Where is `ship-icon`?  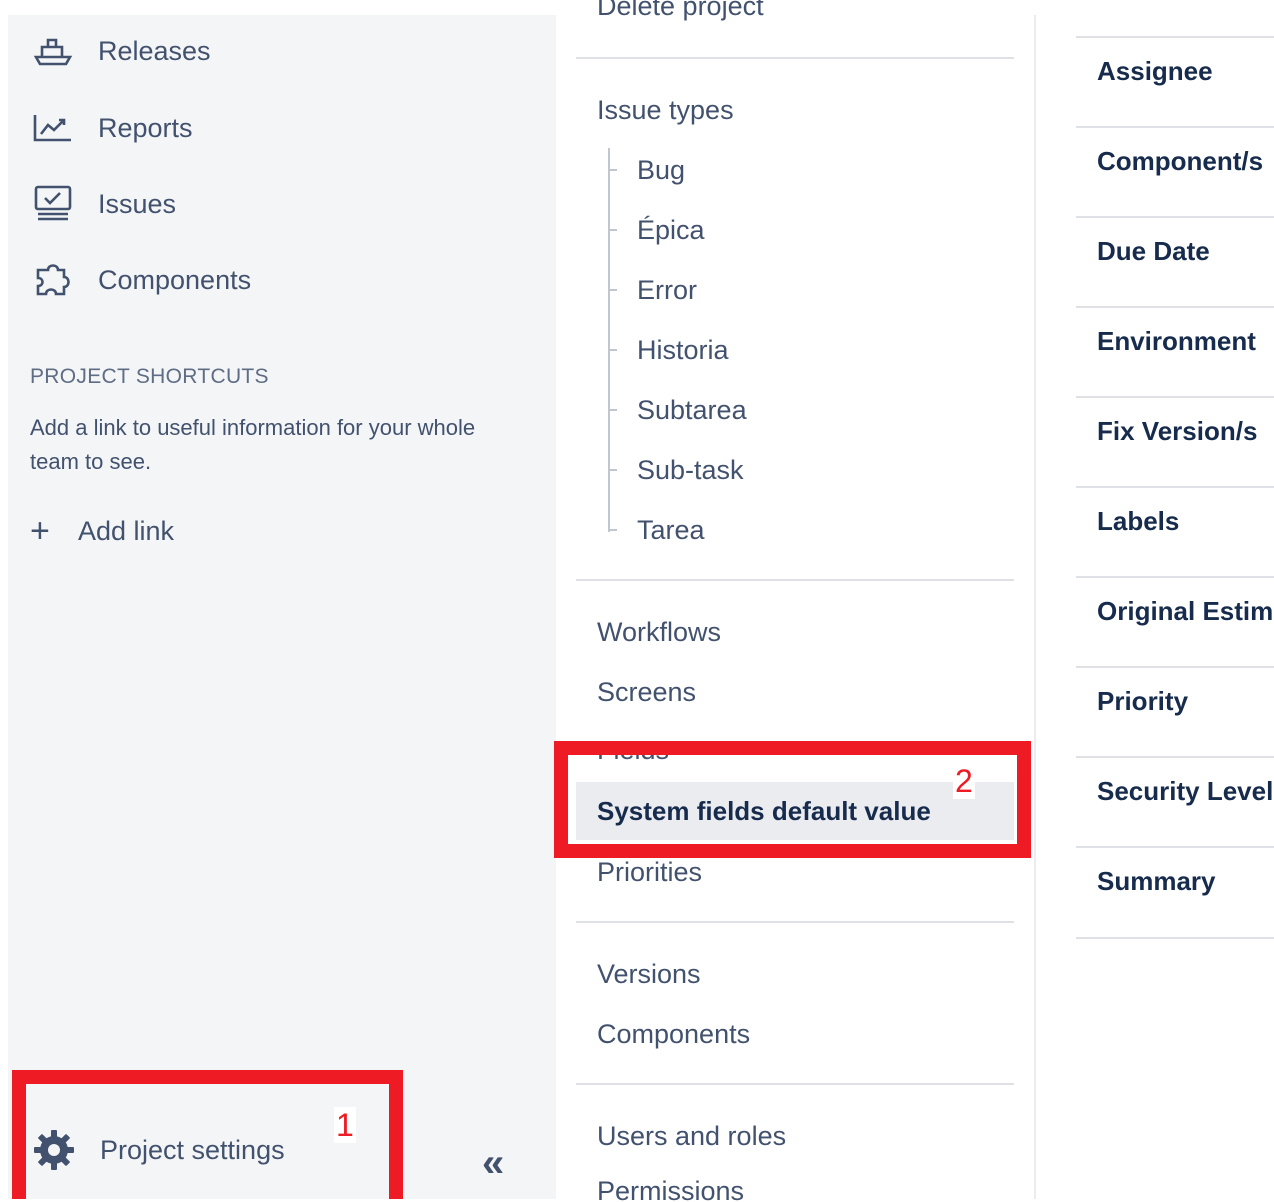 ship-icon is located at coordinates (54, 51).